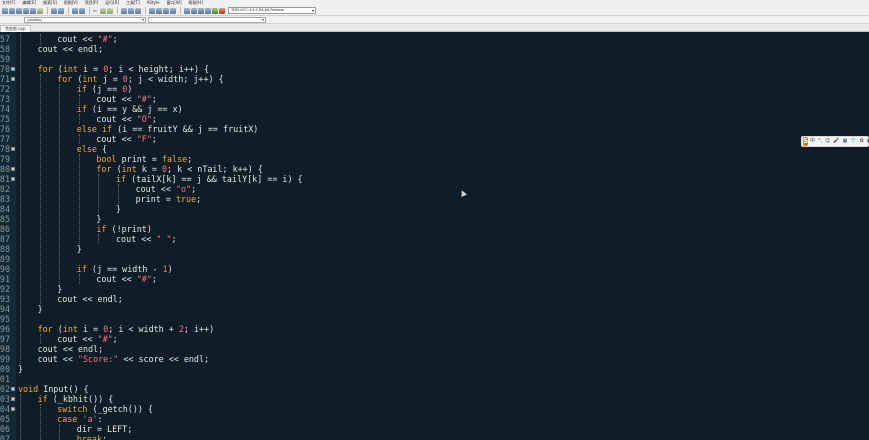 The image size is (869, 440). What do you see at coordinates (434, 409) in the screenshot?
I see `code-line: 104 switch (_getch()) {` at bounding box center [434, 409].